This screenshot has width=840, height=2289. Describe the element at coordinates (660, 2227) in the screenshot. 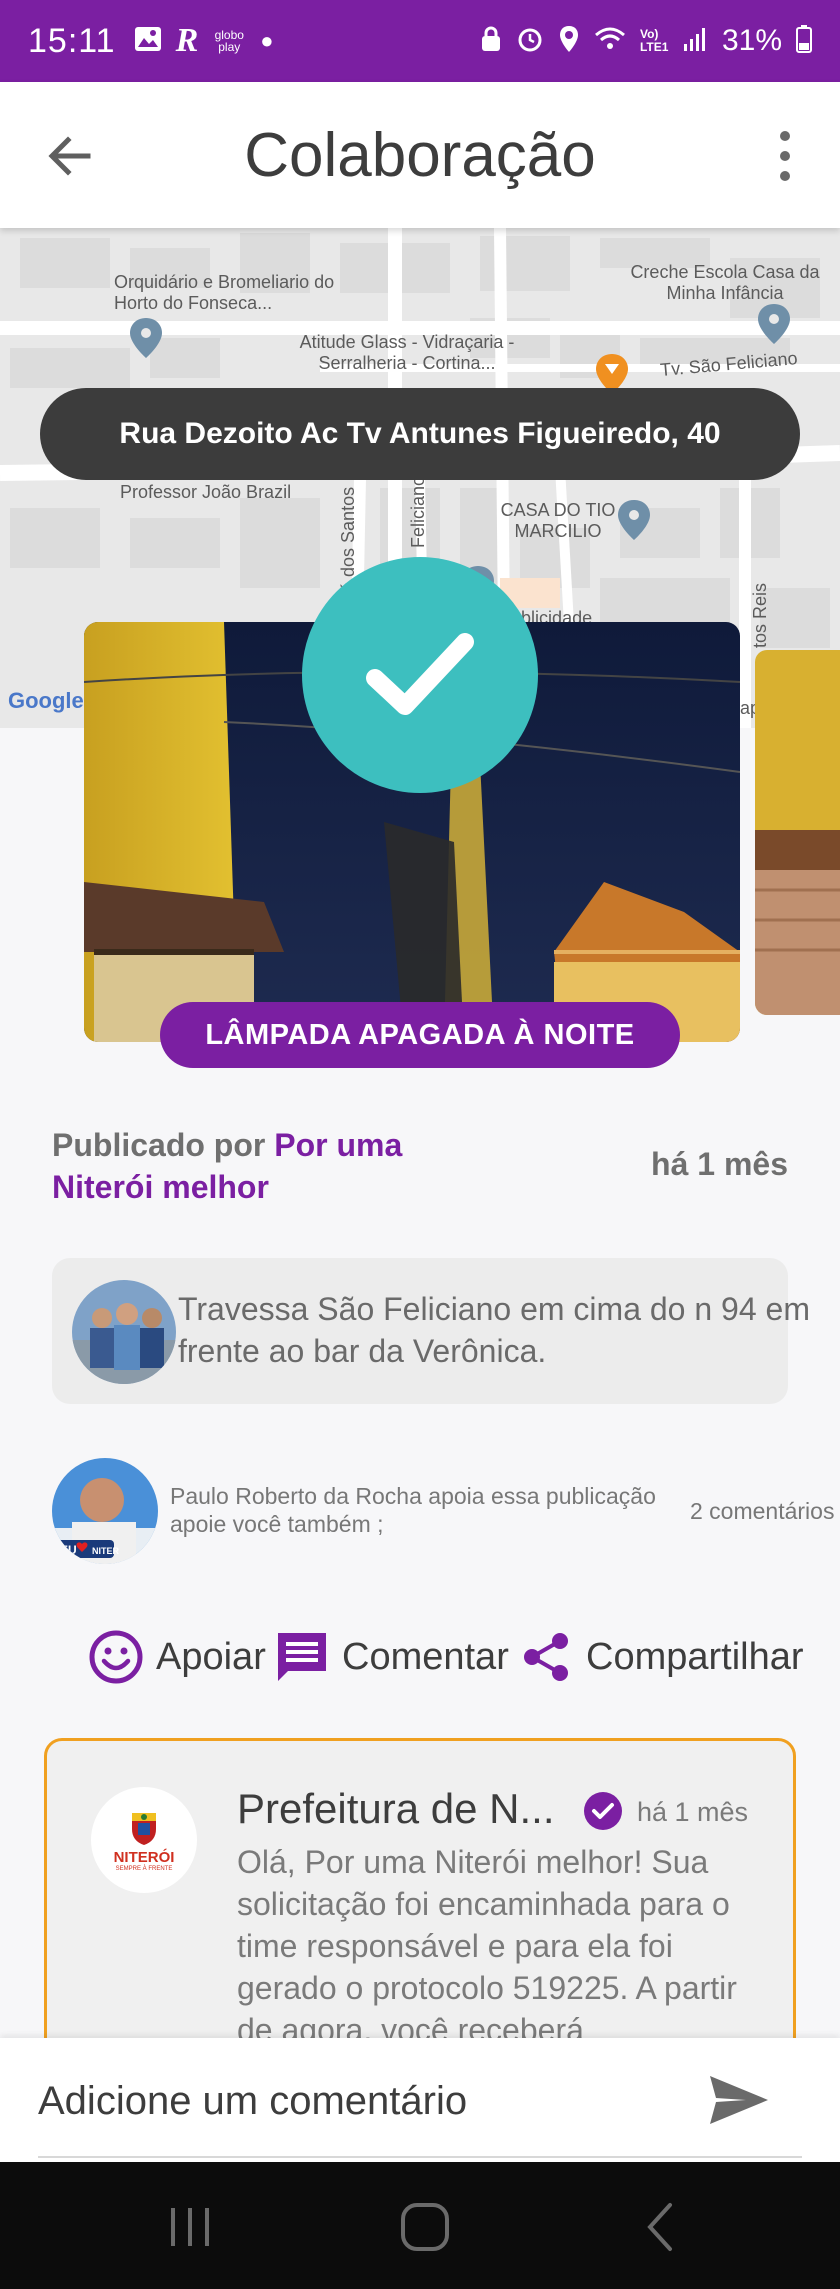

I see `back-nav-icon` at that location.